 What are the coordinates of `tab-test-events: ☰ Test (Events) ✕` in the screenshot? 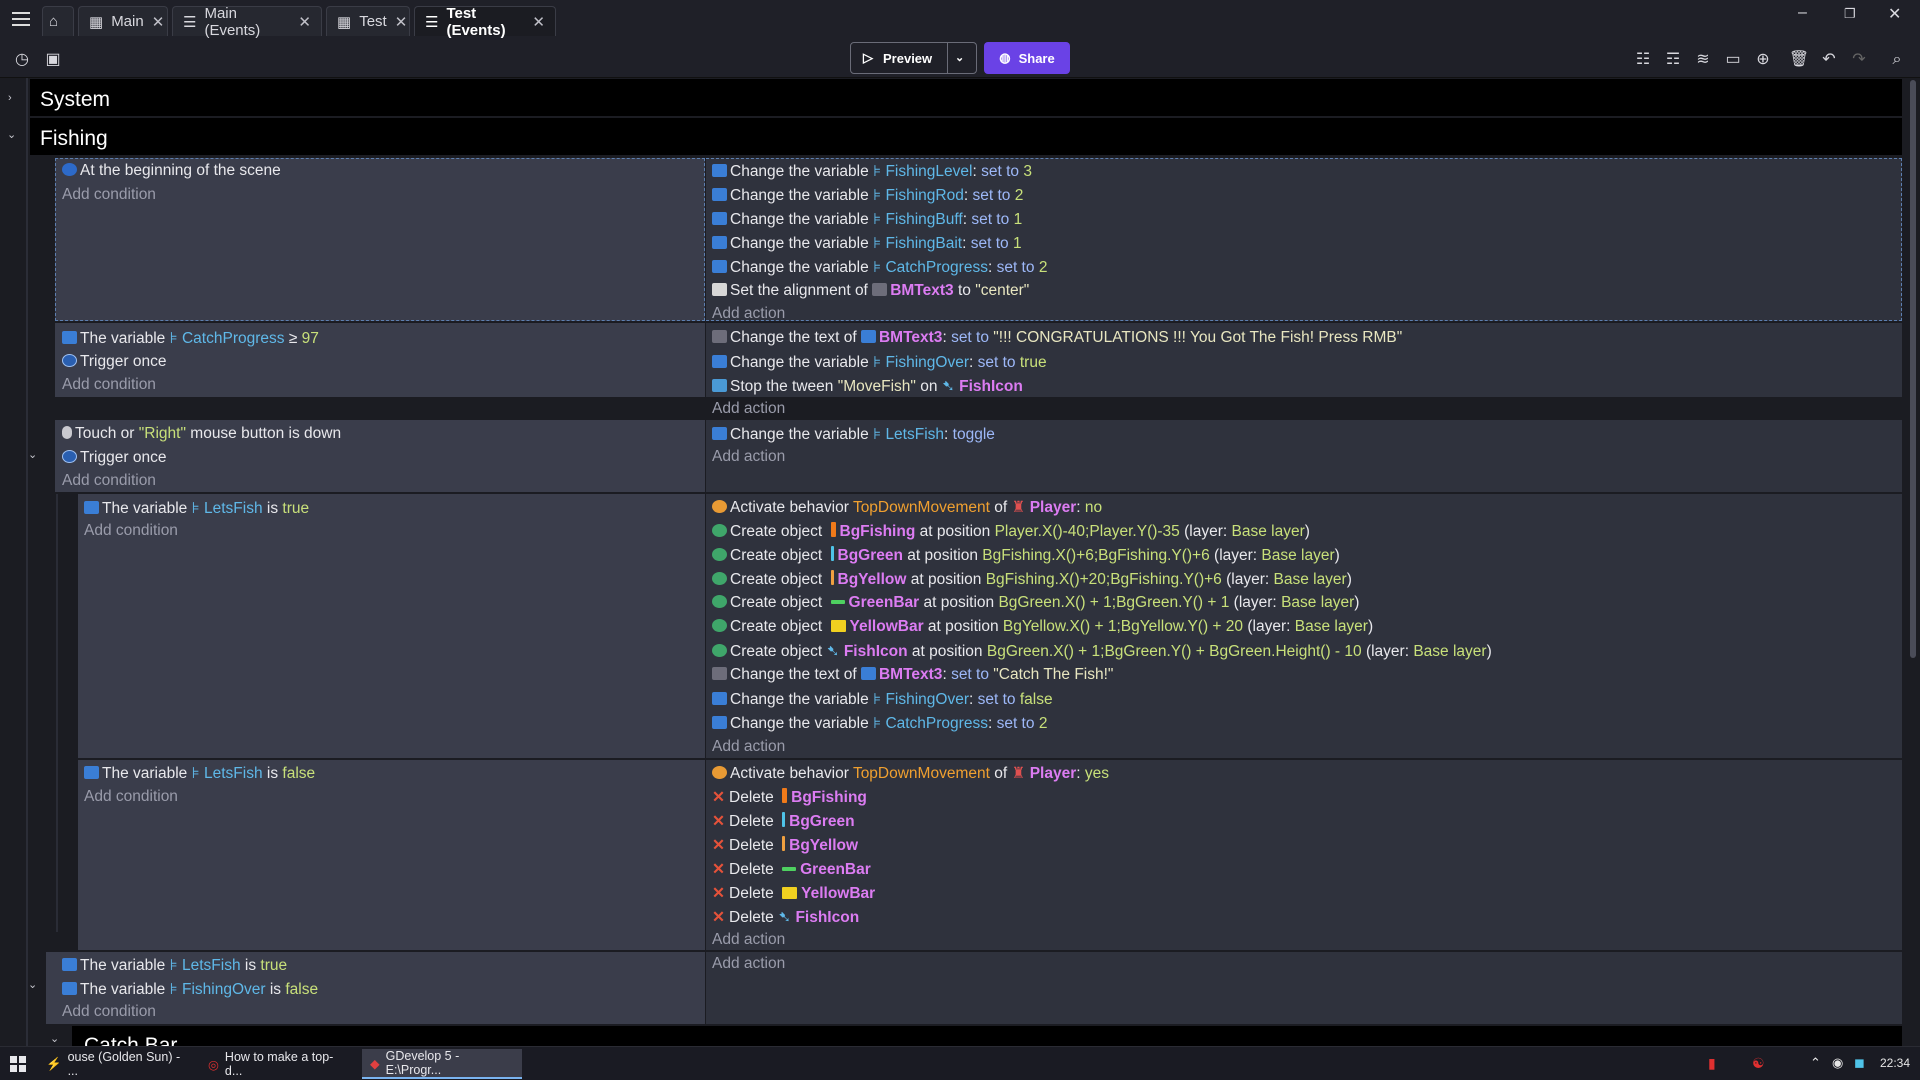 It's located at (485, 22).